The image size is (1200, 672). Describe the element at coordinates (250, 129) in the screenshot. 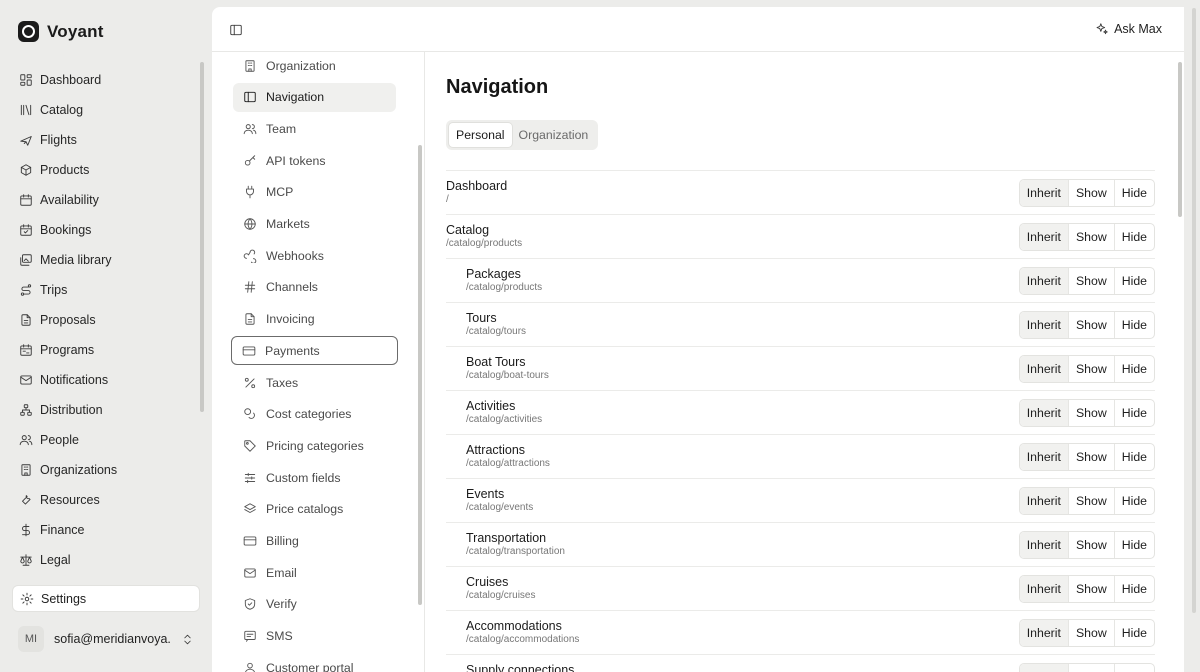

I see `users-icon` at that location.